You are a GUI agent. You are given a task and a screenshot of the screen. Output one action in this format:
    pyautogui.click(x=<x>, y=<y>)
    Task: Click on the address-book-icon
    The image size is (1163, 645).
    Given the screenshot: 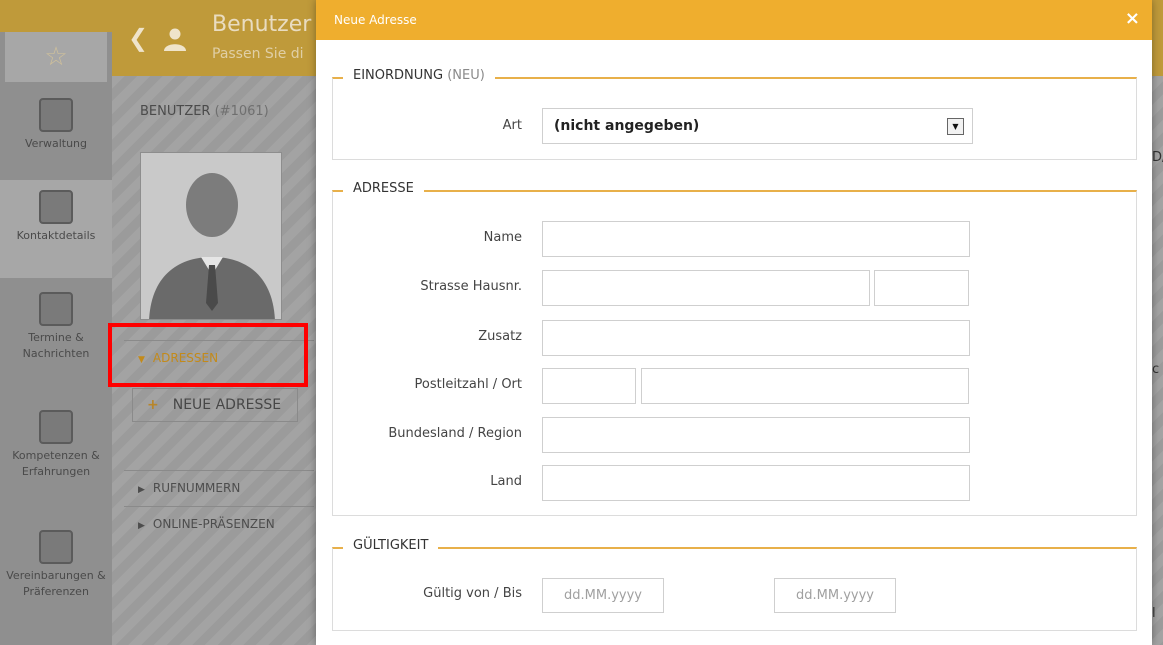 What is the action you would take?
    pyautogui.click(x=56, y=207)
    